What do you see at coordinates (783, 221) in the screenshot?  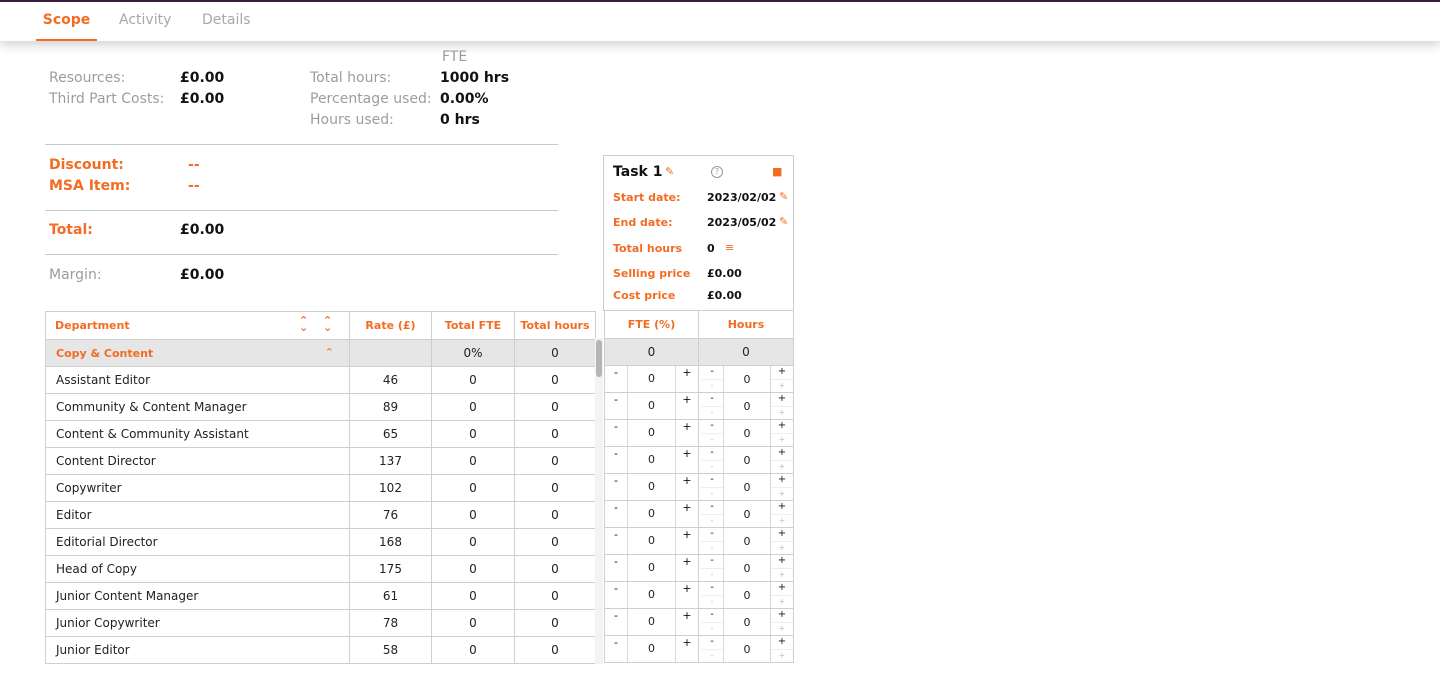 I see `edit-end-date-icon: ✎` at bounding box center [783, 221].